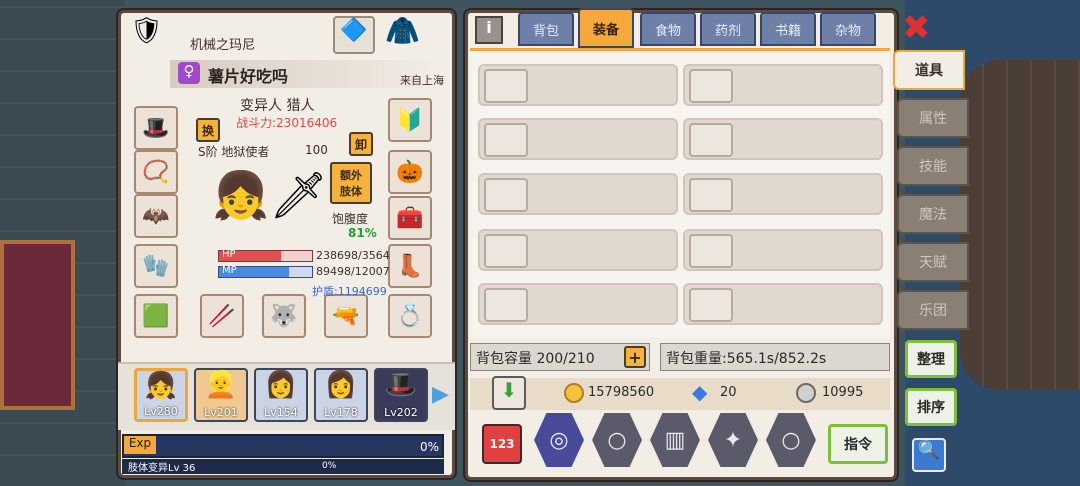  I want to click on unequip-button: 卸, so click(361, 144).